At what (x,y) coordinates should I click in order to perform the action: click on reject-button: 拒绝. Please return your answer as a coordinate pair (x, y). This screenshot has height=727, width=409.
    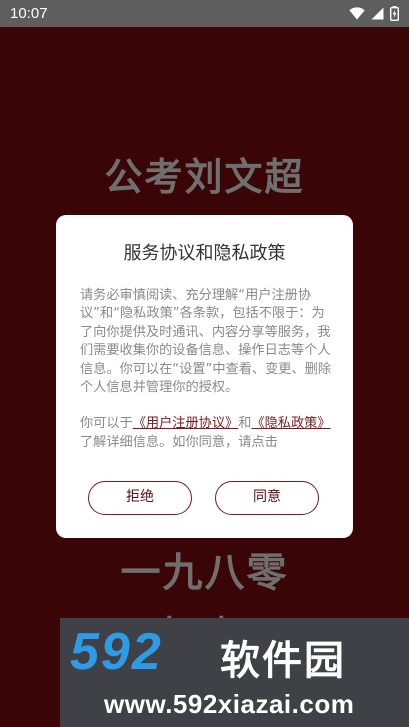
    Looking at the image, I should click on (140, 498).